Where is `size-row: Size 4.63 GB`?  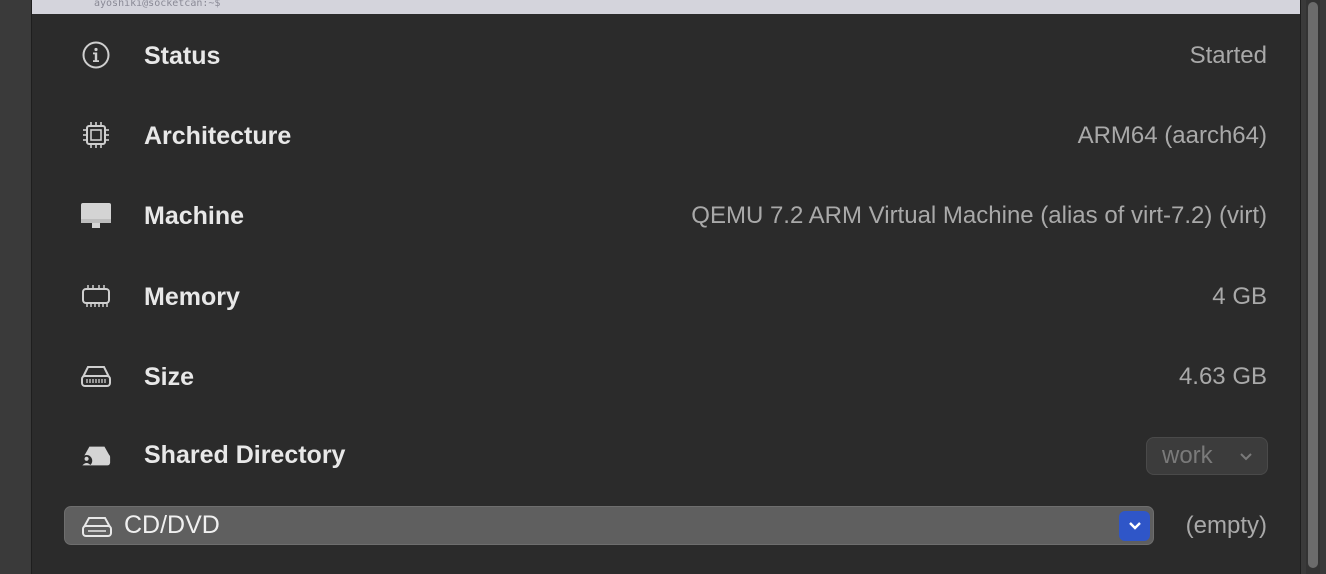
size-row: Size 4.63 GB is located at coordinates (666, 392).